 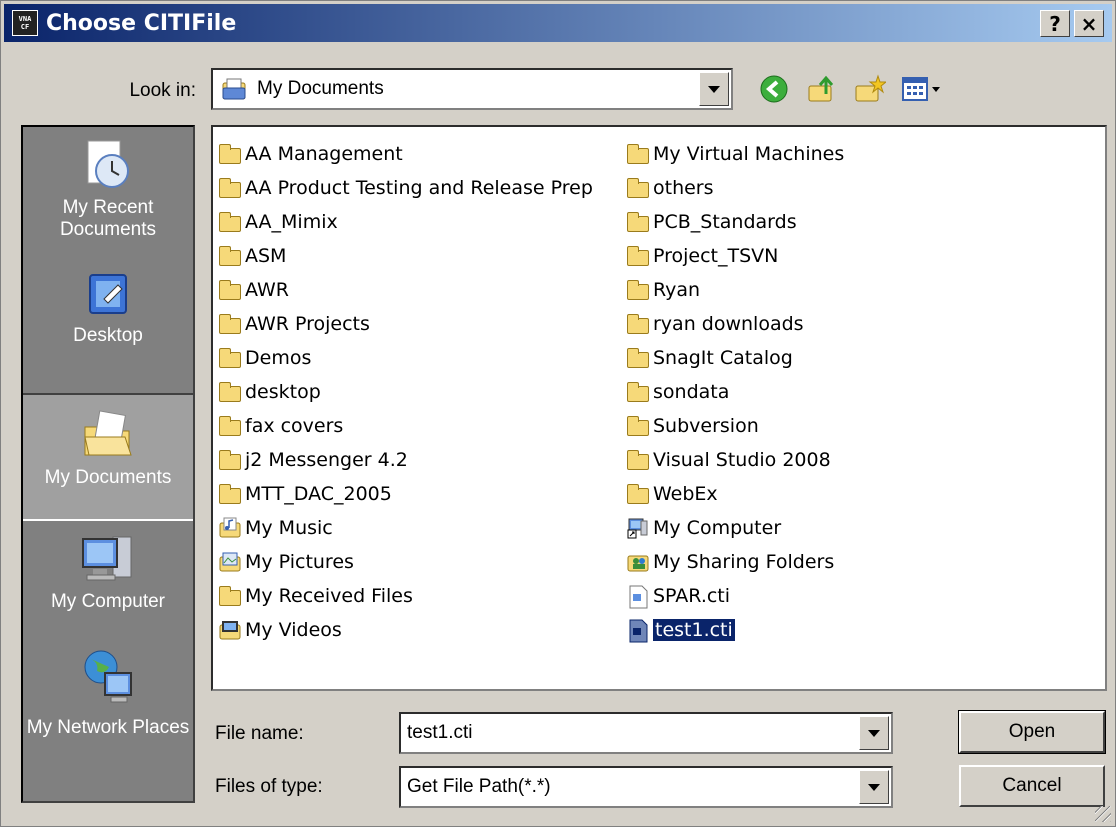 I want to click on look-in-dropdown-button, so click(x=714, y=89).